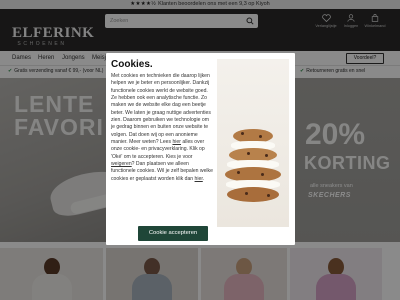  I want to click on accept-cookies-button: Cookie accepteren, so click(173, 233).